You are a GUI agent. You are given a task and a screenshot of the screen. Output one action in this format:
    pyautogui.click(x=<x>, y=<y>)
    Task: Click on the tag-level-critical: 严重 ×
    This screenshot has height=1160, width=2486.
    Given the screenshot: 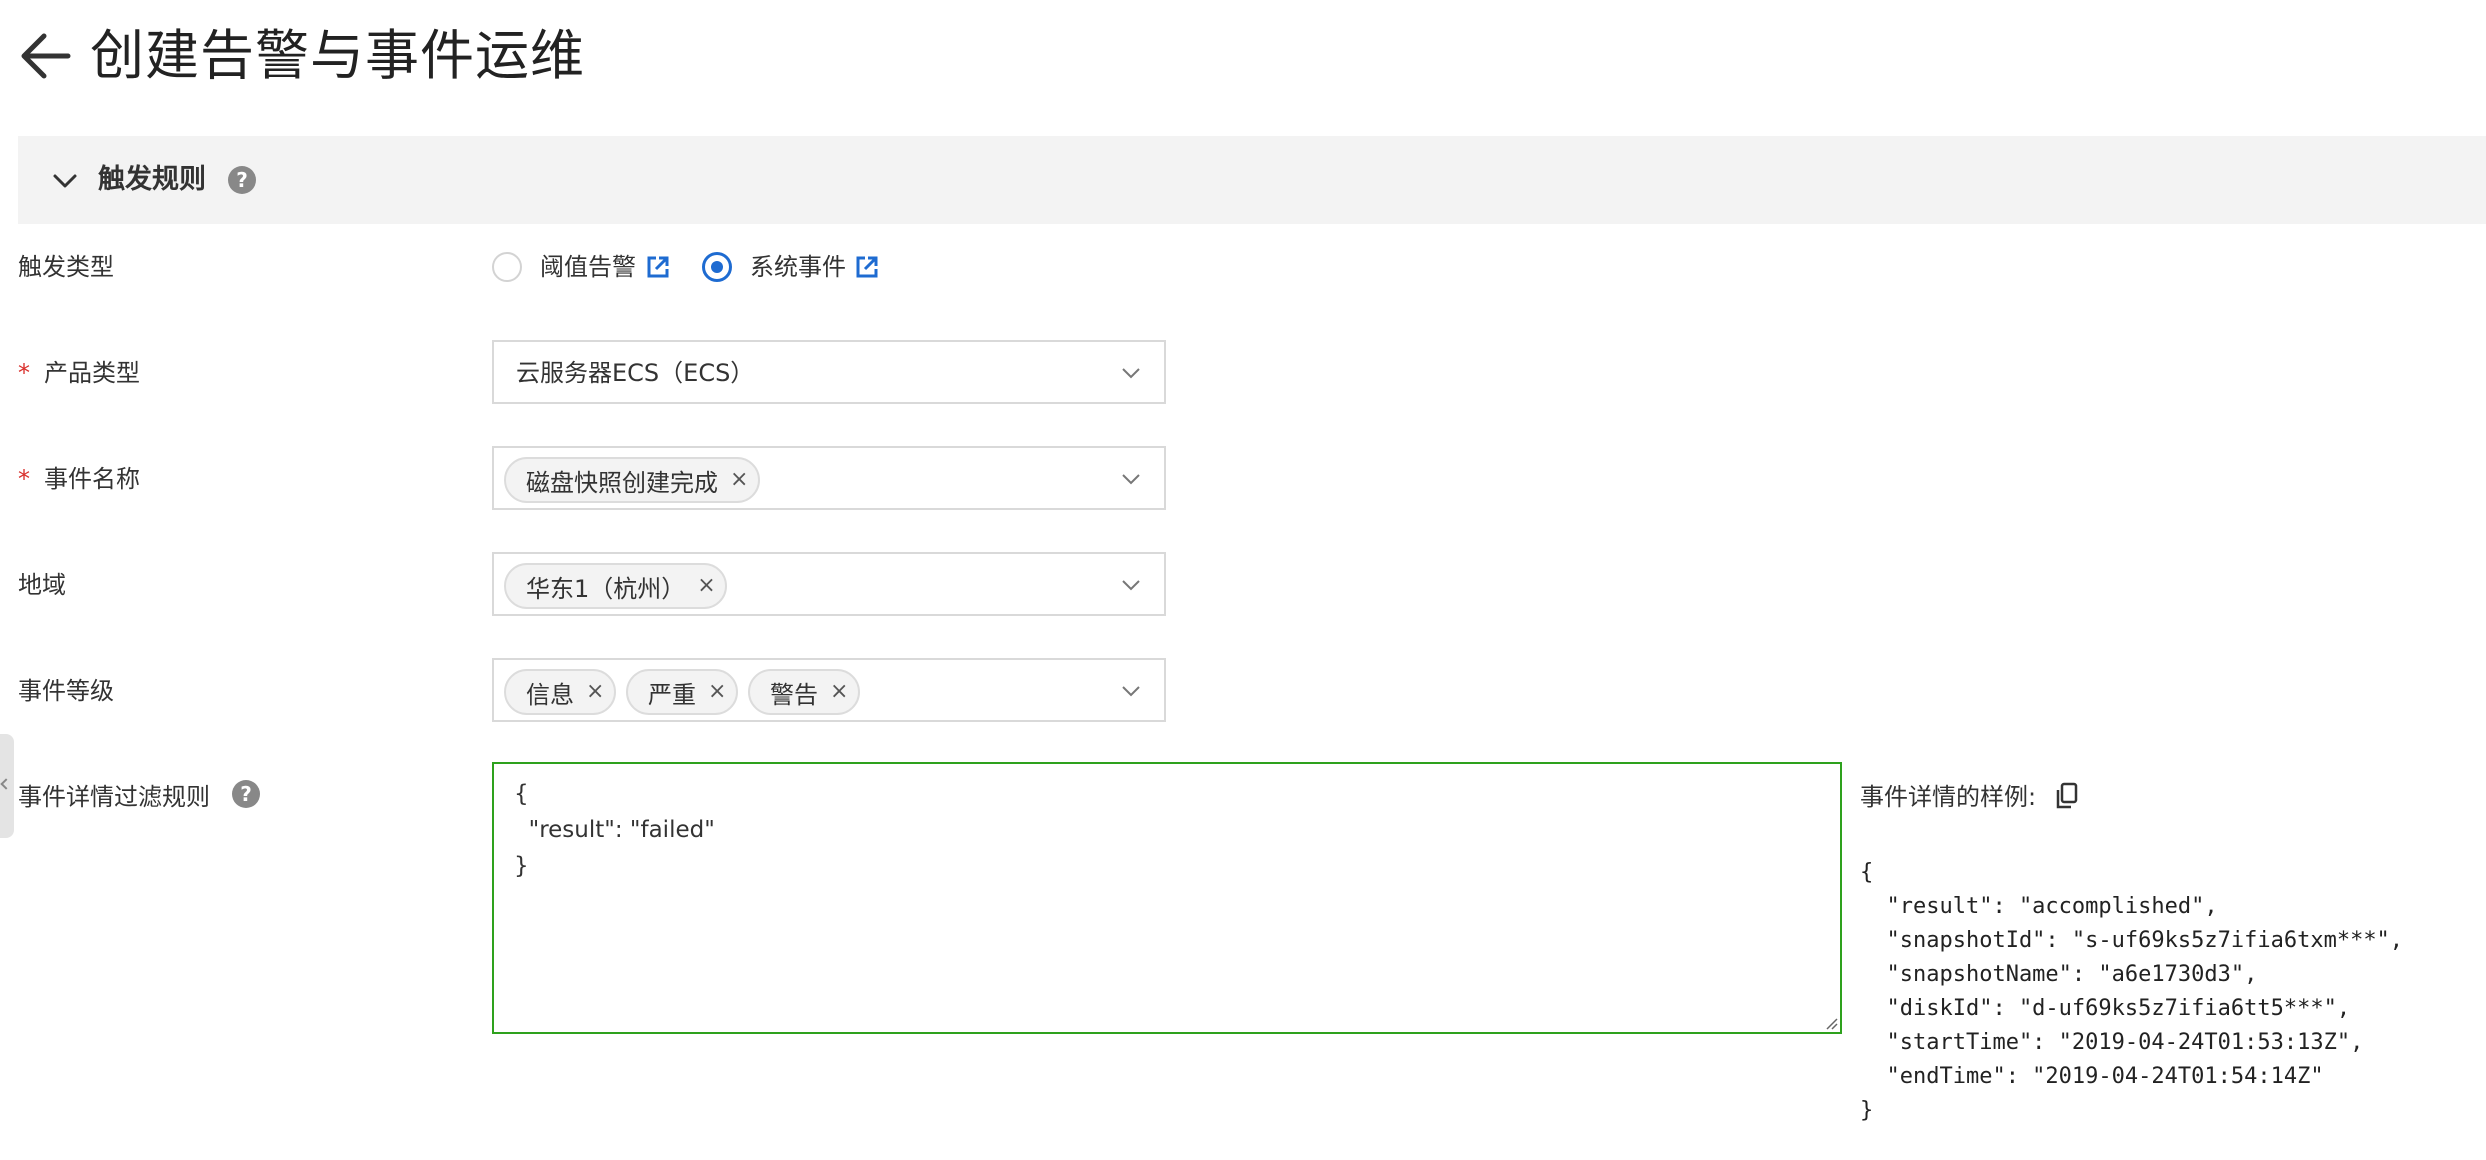 What is the action you would take?
    pyautogui.click(x=682, y=692)
    